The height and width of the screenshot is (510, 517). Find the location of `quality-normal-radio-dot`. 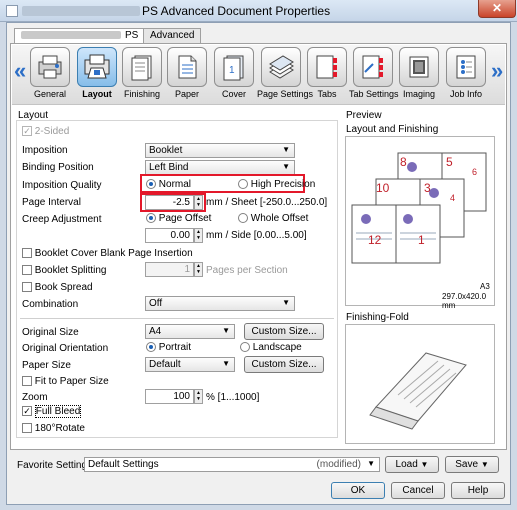

quality-normal-radio-dot is located at coordinates (151, 184).